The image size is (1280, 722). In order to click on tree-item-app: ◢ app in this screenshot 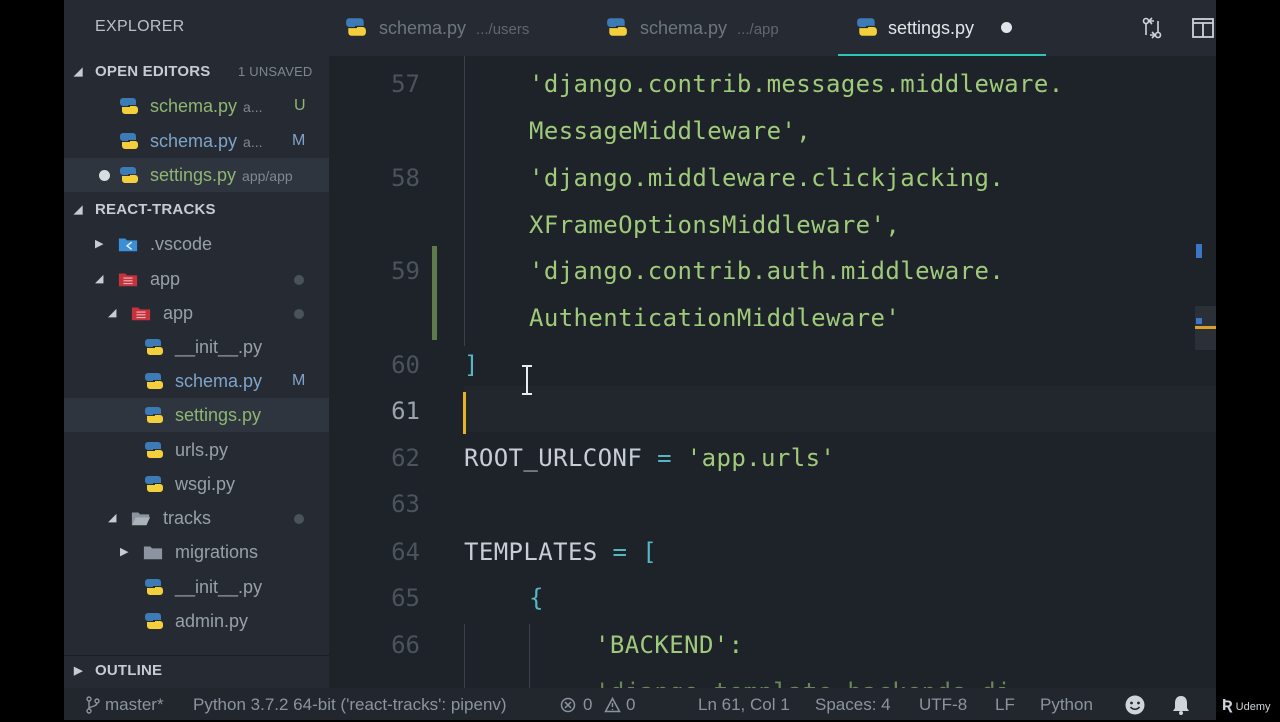, I will do `click(196, 279)`.